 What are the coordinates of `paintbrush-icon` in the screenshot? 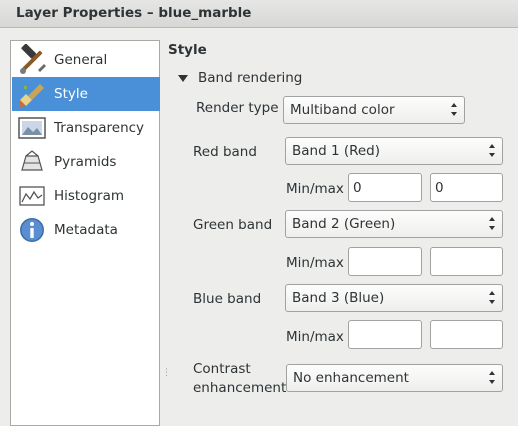 It's located at (32, 94).